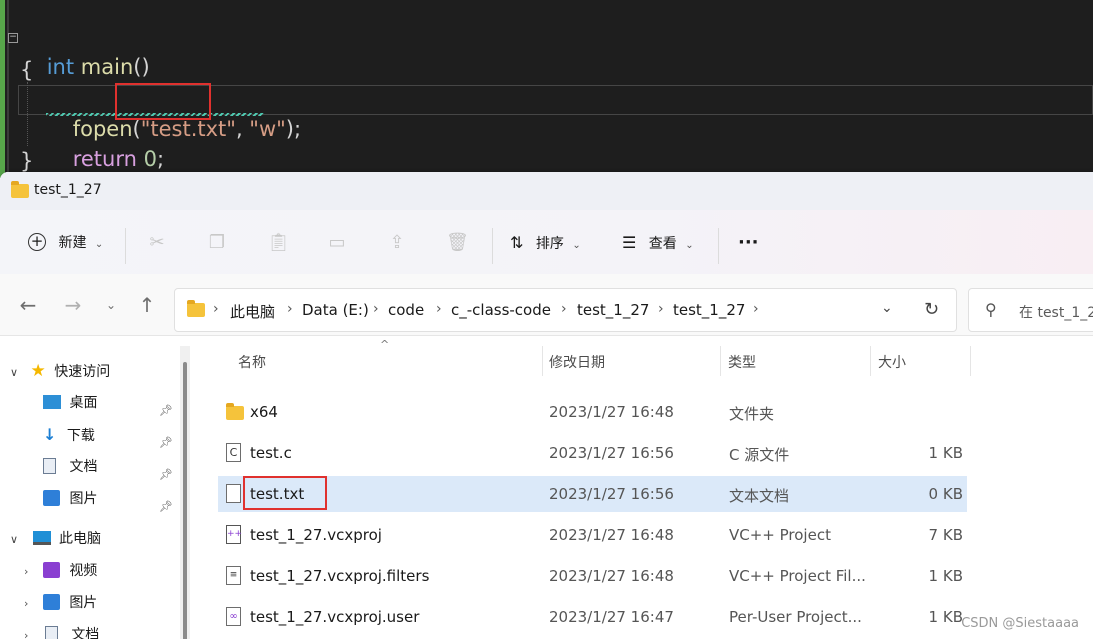 The width and height of the screenshot is (1093, 639). Describe the element at coordinates (549, 244) in the screenshot. I see `sort-label: 排序` at that location.